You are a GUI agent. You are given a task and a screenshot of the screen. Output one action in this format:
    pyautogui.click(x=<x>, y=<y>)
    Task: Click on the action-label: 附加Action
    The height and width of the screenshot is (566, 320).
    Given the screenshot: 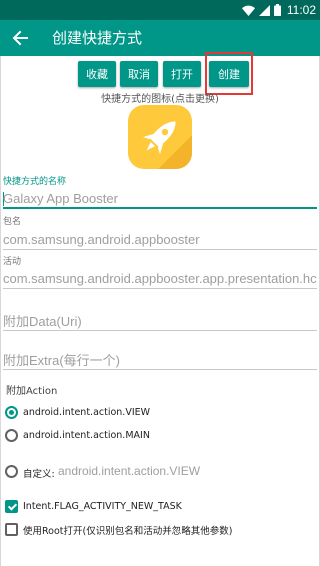 What is the action you would take?
    pyautogui.click(x=32, y=391)
    